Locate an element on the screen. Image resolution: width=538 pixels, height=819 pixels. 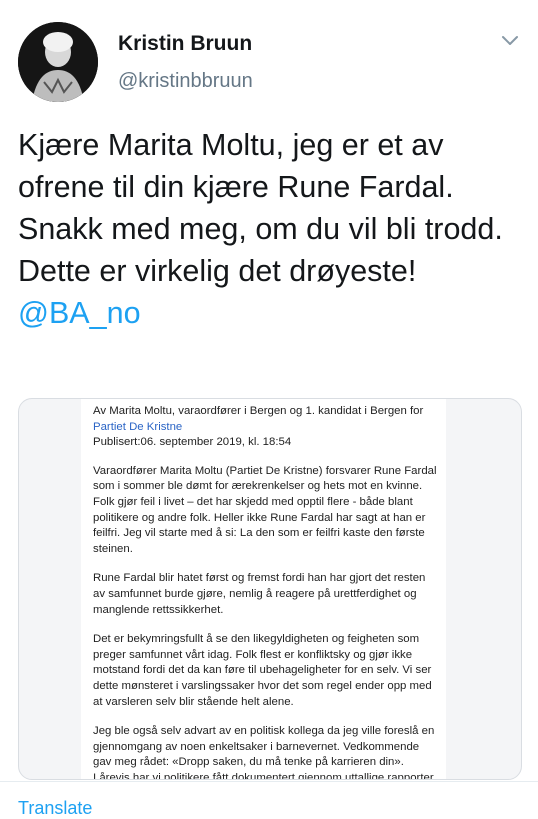
mention-link: @BA_no is located at coordinates (268, 313).